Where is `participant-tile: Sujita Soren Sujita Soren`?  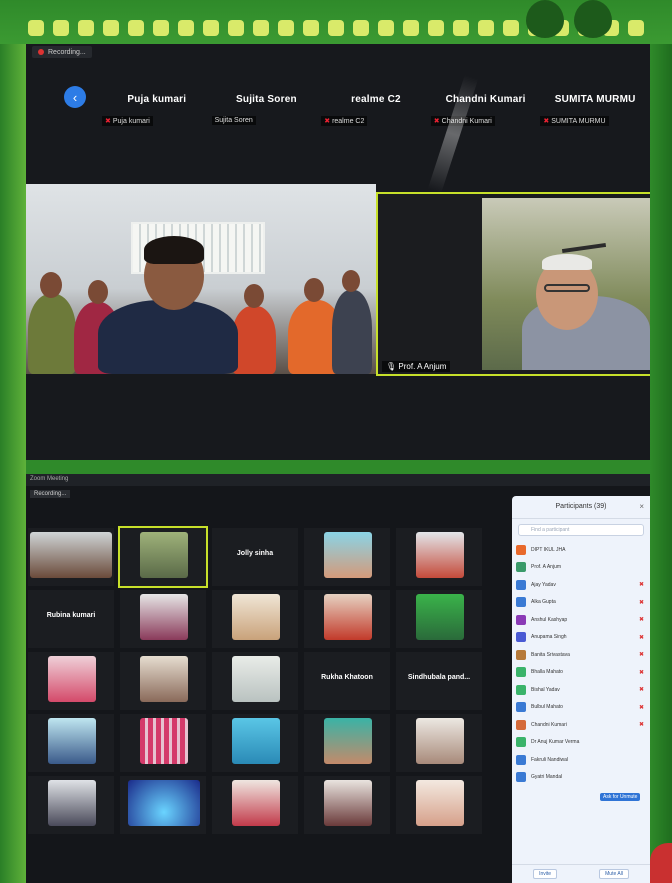
participant-tile: Sujita Soren Sujita Soren is located at coordinates (266, 113).